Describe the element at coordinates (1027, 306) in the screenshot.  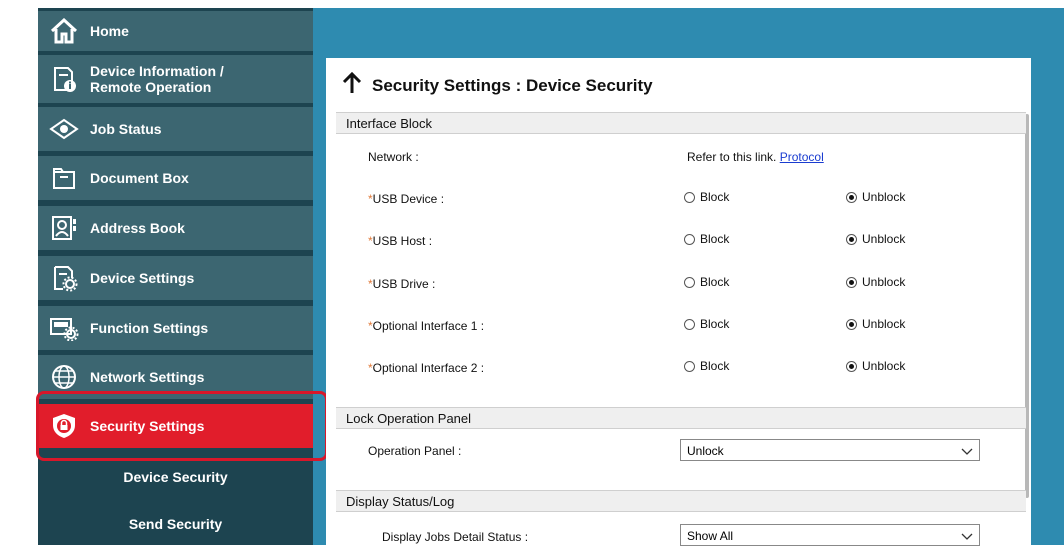
I see `scrollbar` at that location.